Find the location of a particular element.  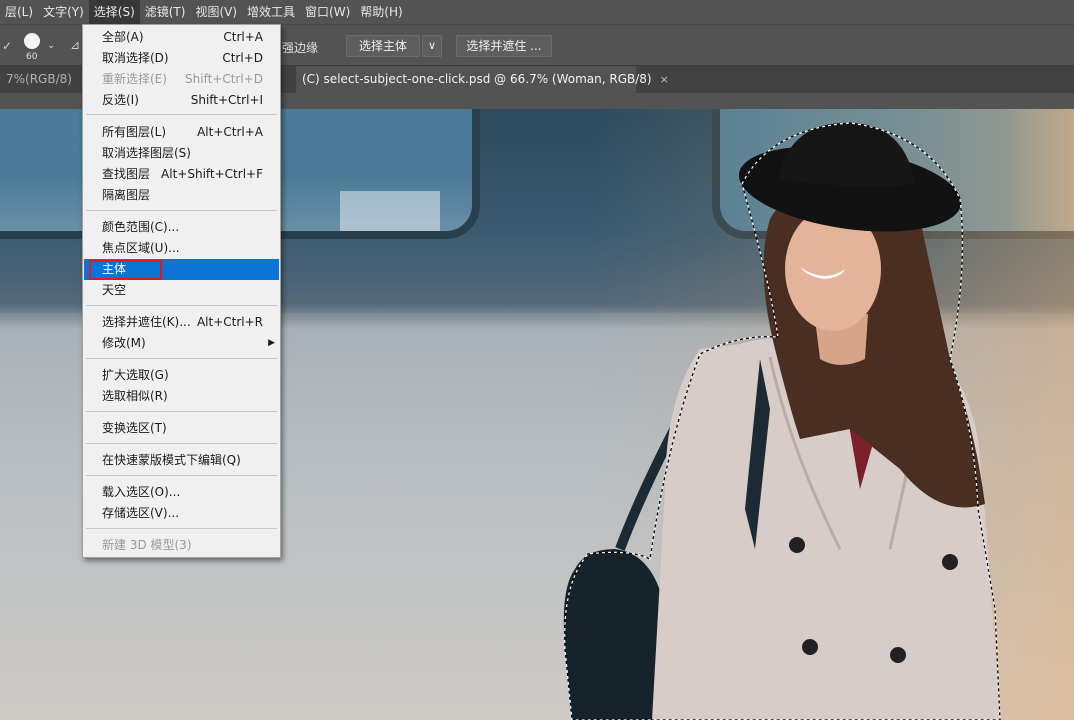

menu-item-find-layers: 查找图层 Alt+Shift+Ctrl+F is located at coordinates (181, 174).